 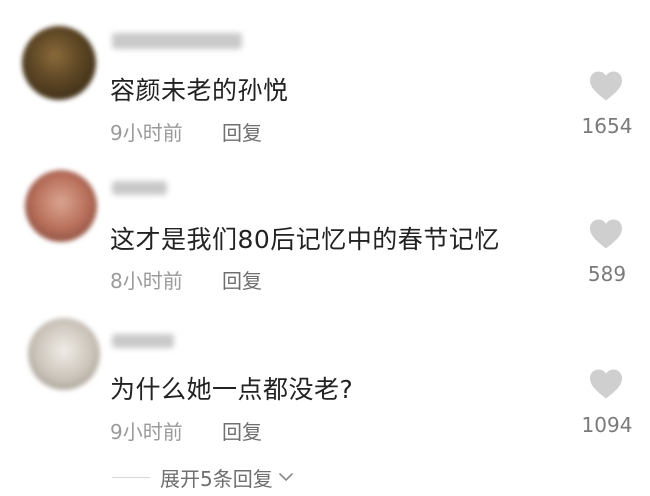 I want to click on divider, so click(x=131, y=477).